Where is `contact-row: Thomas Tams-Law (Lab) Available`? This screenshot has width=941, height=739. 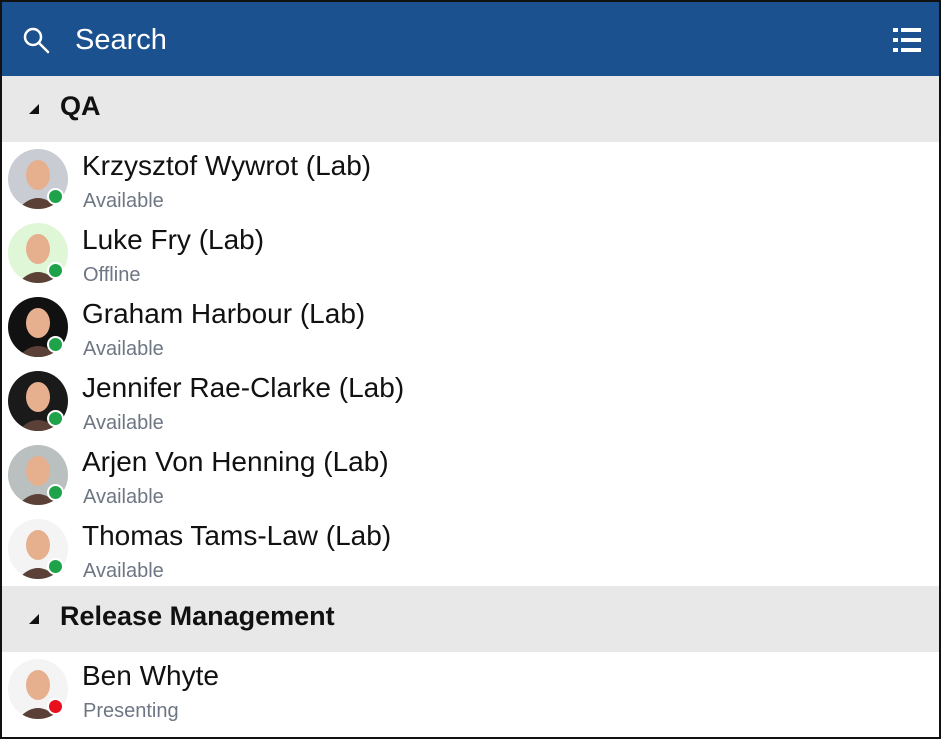 contact-row: Thomas Tams-Law (Lab) Available is located at coordinates (470, 549).